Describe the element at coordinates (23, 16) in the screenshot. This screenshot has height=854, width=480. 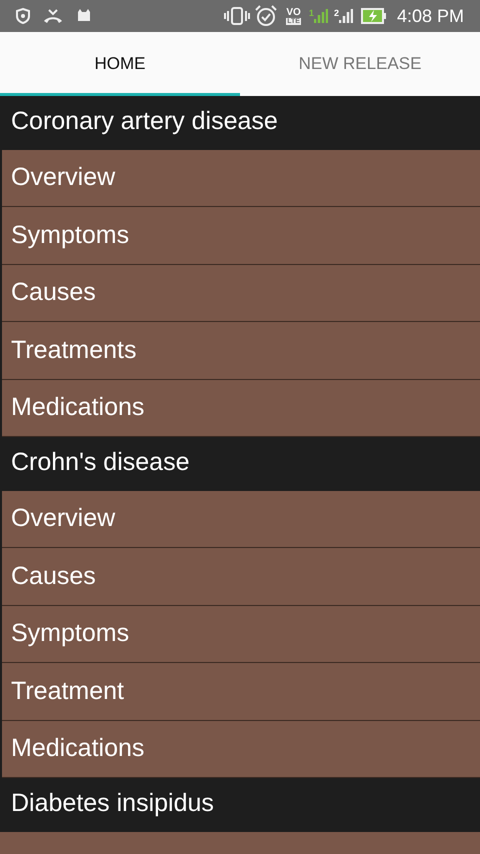
I see `shield-icon` at that location.